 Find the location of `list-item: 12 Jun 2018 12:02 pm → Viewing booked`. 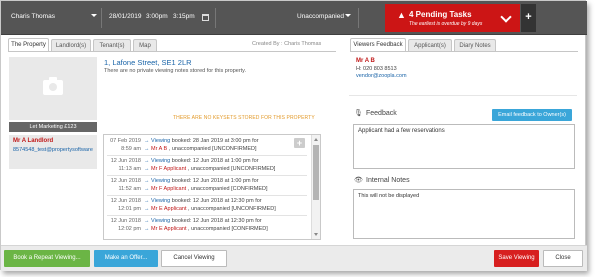

list-item: 12 Jun 2018 12:02 pm → Viewing booked is located at coordinates (207, 226).